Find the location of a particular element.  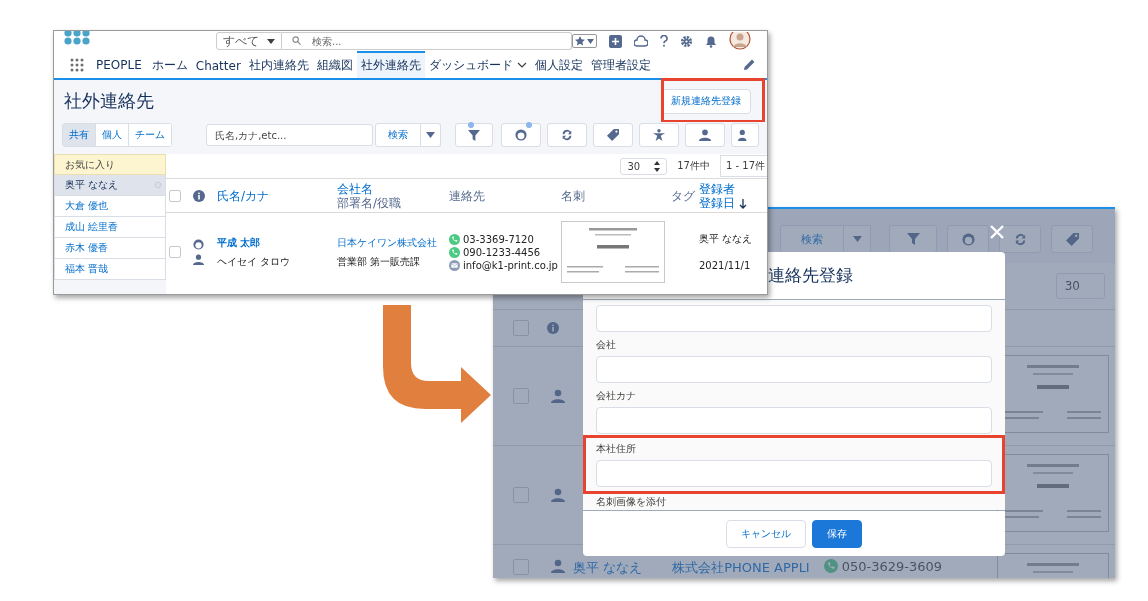

favorite-item: 福本 晋哉 is located at coordinates (110, 269).